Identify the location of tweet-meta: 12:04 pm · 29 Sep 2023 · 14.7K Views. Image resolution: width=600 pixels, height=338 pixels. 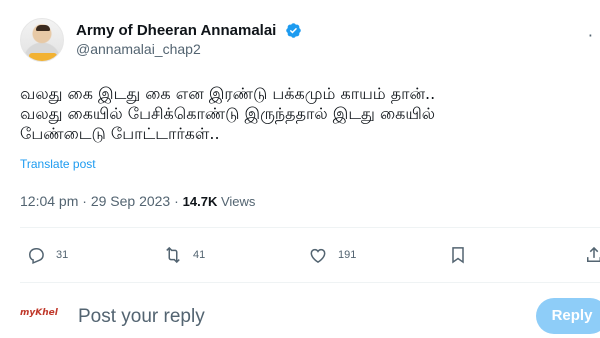
(137, 201).